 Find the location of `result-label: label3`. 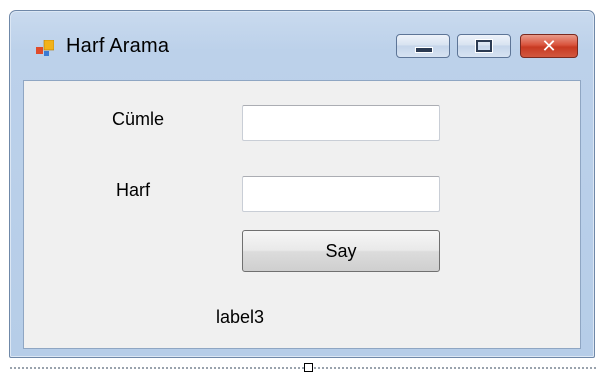

result-label: label3 is located at coordinates (240, 317).